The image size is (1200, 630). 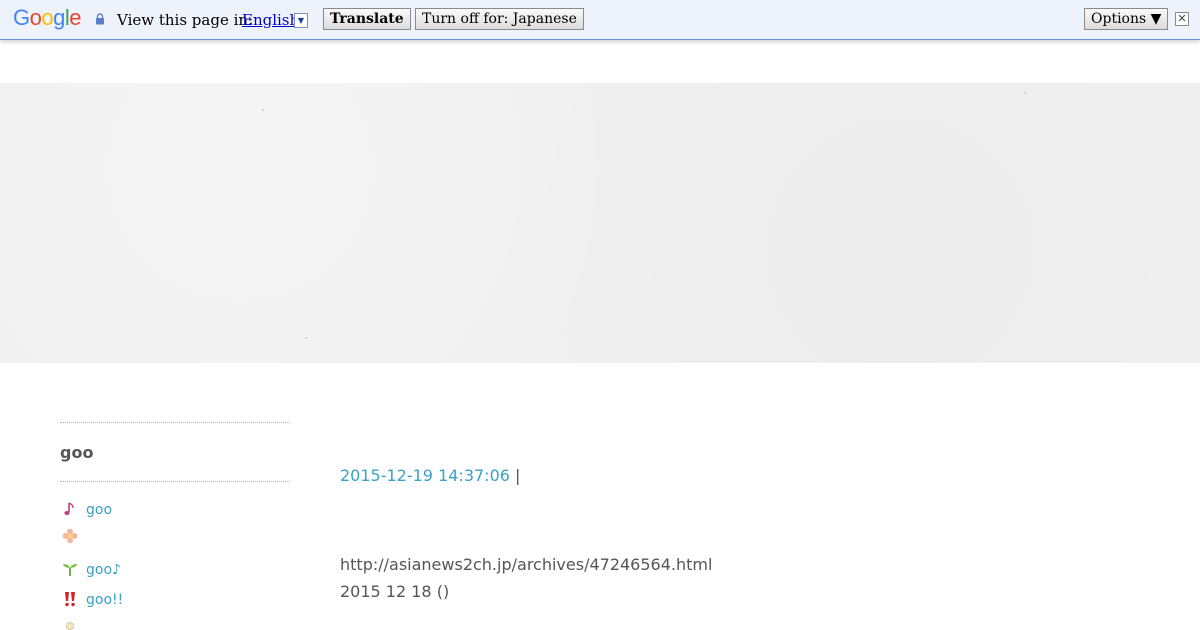 I want to click on language-dropdown: ▼, so click(x=301, y=20).